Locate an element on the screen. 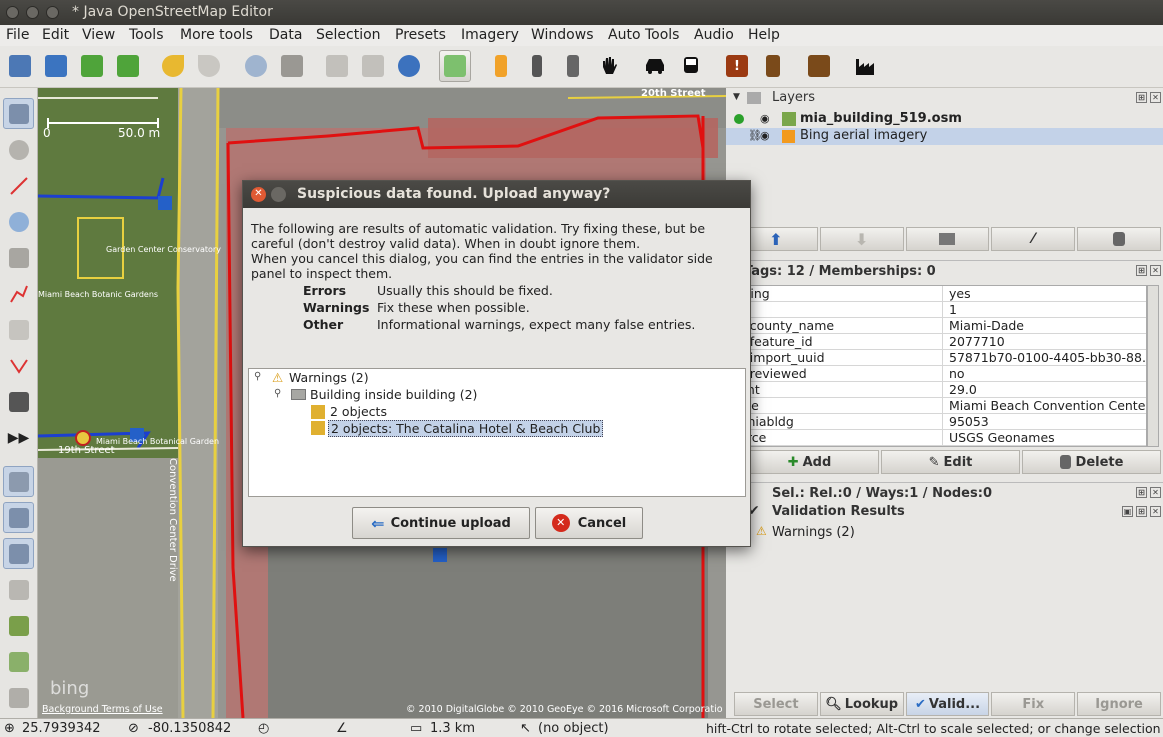 Image resolution: width=1163 pixels, height=737 pixels. redo-icon is located at coordinates (209, 66).